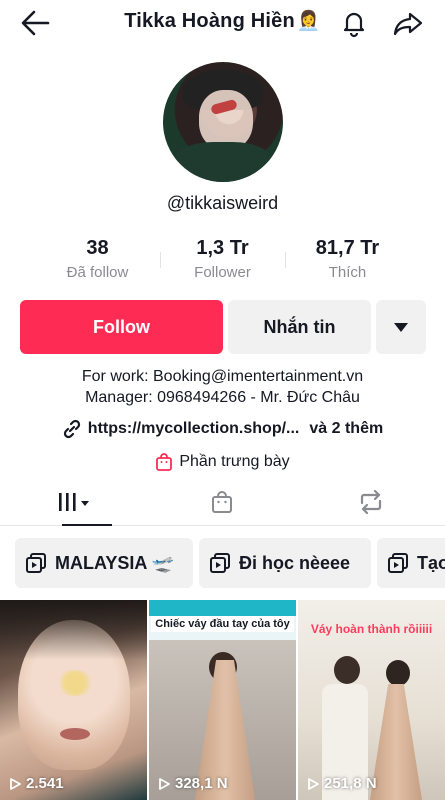 This screenshot has width=445, height=800. What do you see at coordinates (347, 248) in the screenshot?
I see `stat-value: 81,7 Tr` at bounding box center [347, 248].